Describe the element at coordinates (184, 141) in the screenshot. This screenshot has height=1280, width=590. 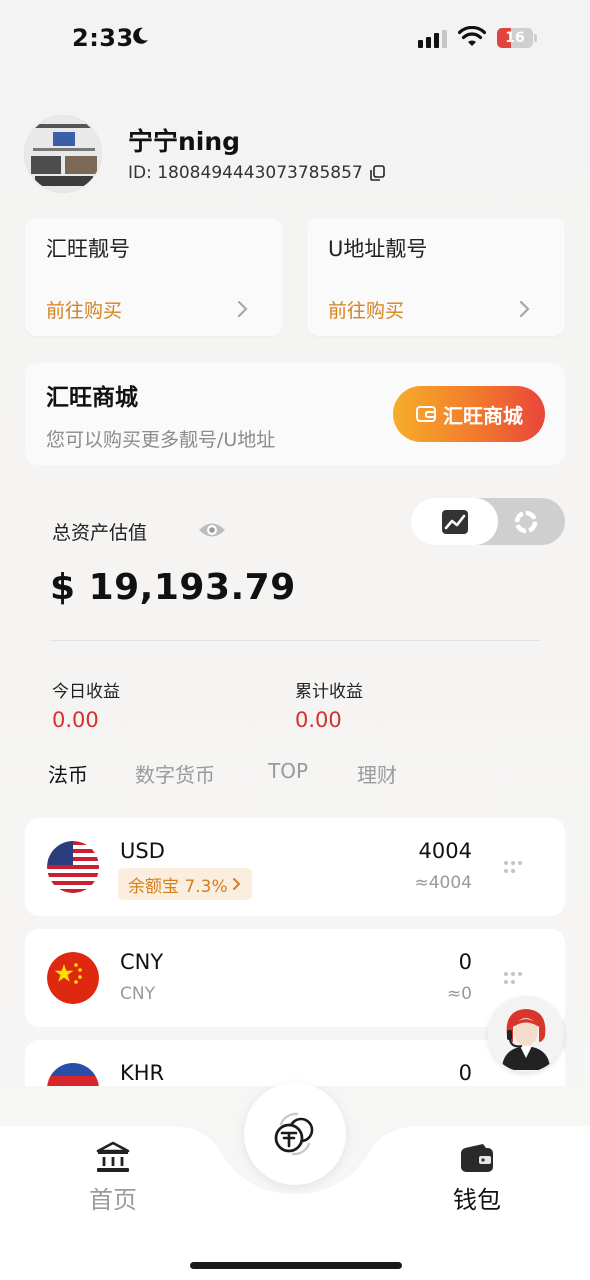
I see `username: 宁宁ning` at that location.